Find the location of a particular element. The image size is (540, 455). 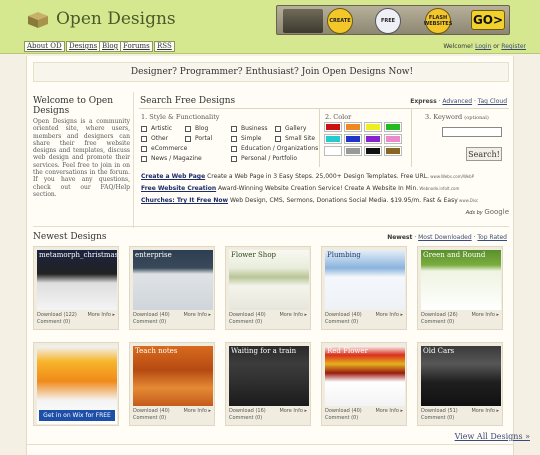

design-thumbnail: Plumbing is located at coordinates (365, 280).